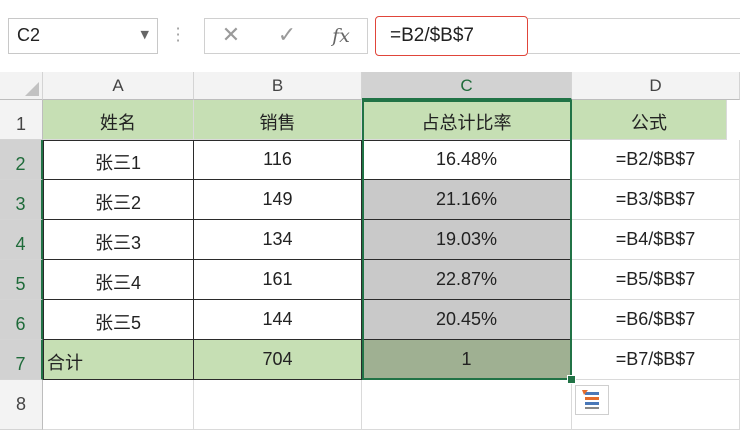  Describe the element at coordinates (117, 323) in the screenshot. I see `name-value: 张三5` at that location.